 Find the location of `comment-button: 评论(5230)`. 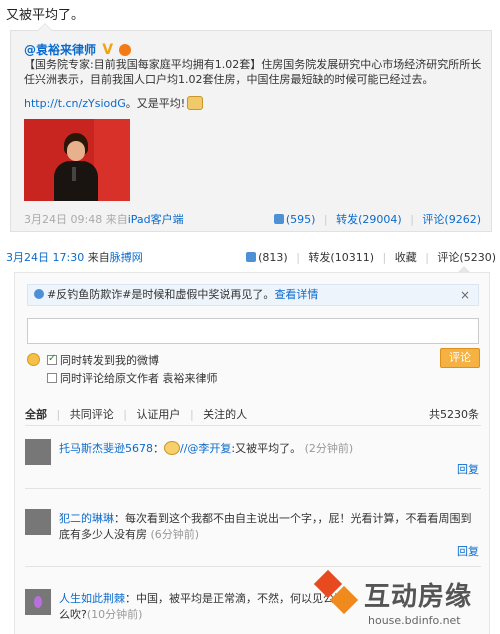

comment-button: 评论(5230) is located at coordinates (466, 257).